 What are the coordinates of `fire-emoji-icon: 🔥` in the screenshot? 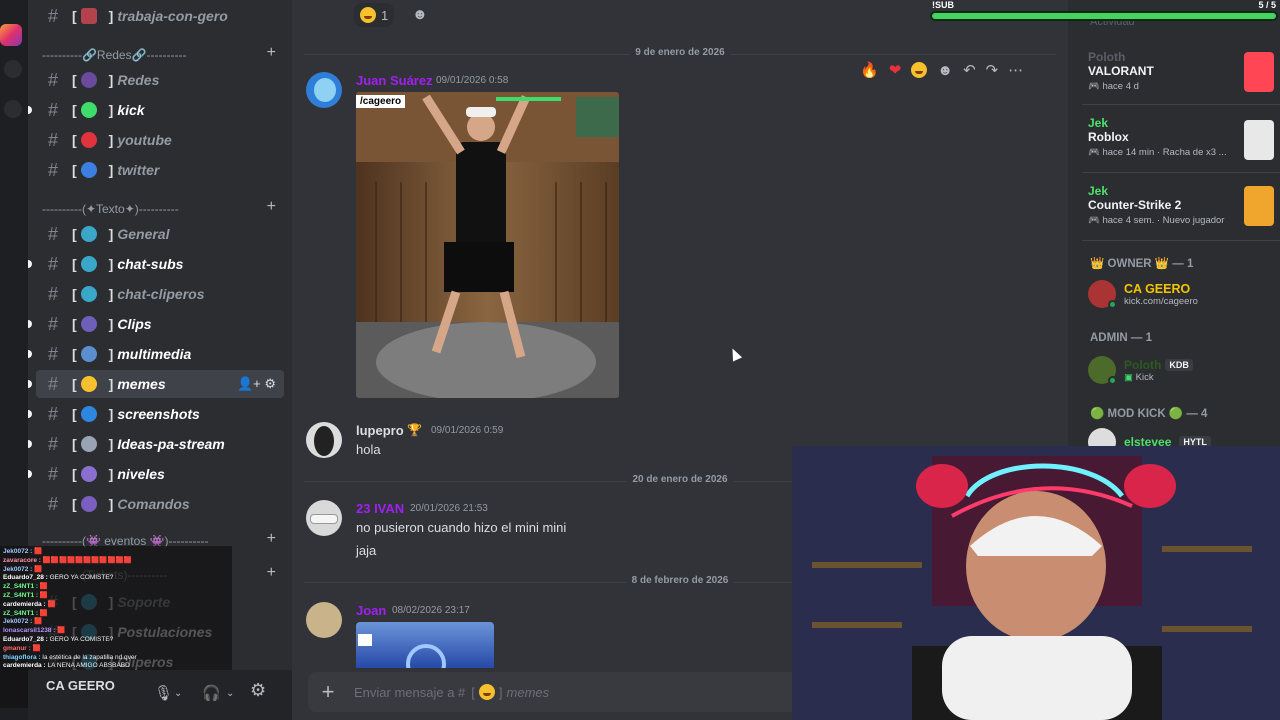 It's located at (869, 70).